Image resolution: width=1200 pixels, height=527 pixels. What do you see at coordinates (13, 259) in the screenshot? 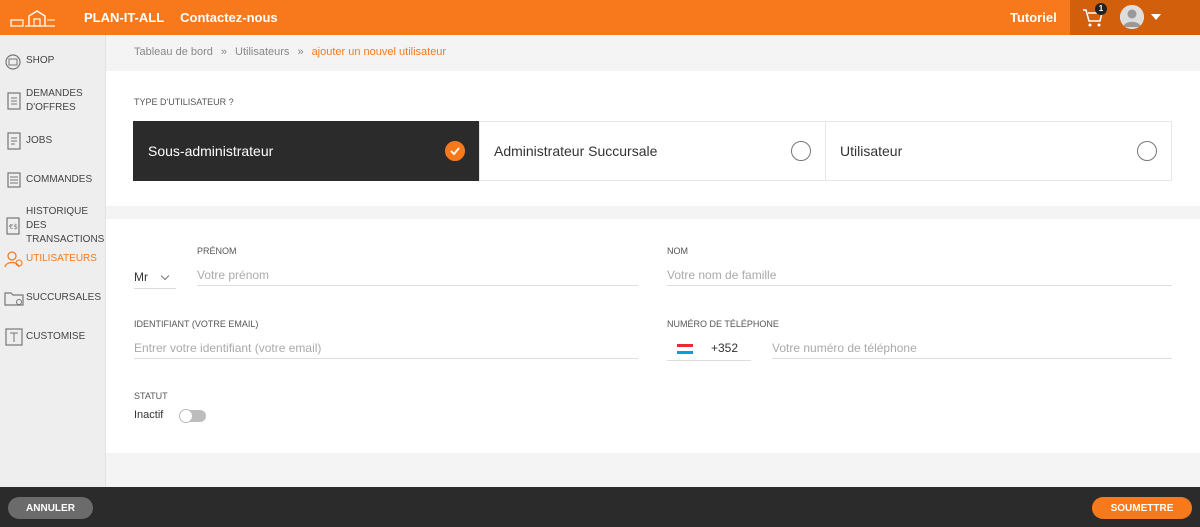
I see `users-icon` at bounding box center [13, 259].